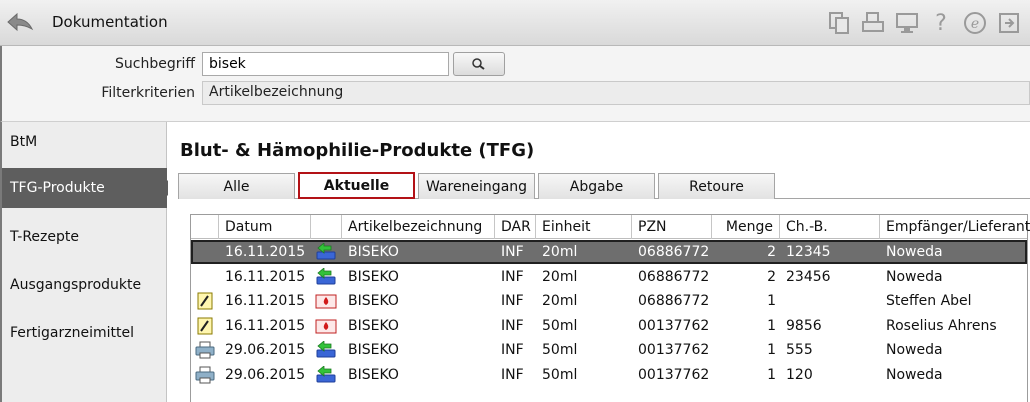  What do you see at coordinates (515, 227) in the screenshot?
I see `column-header-dar: DAR` at bounding box center [515, 227].